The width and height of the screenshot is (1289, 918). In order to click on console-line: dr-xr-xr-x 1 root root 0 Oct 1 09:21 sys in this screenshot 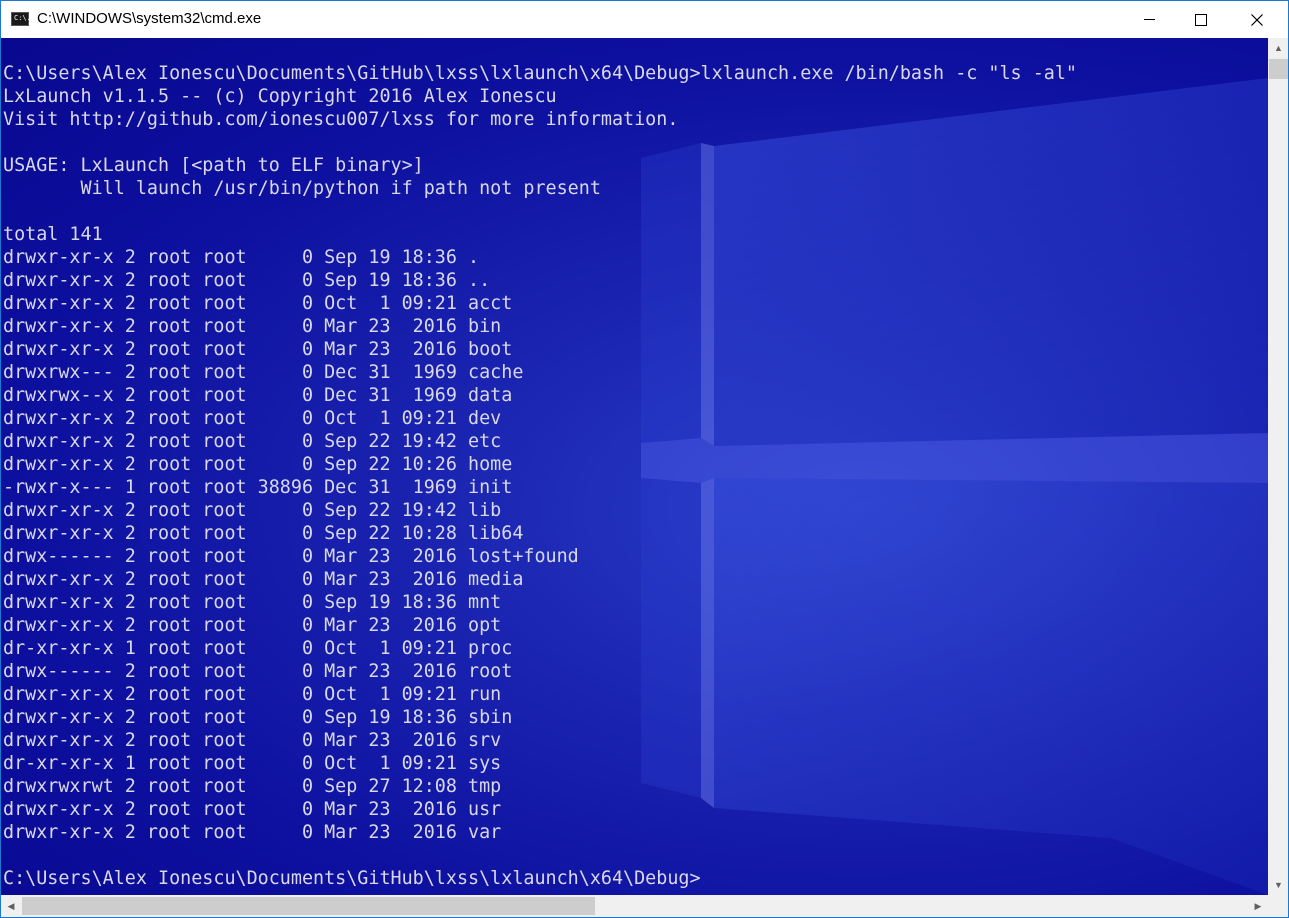, I will do `click(252, 763)`.